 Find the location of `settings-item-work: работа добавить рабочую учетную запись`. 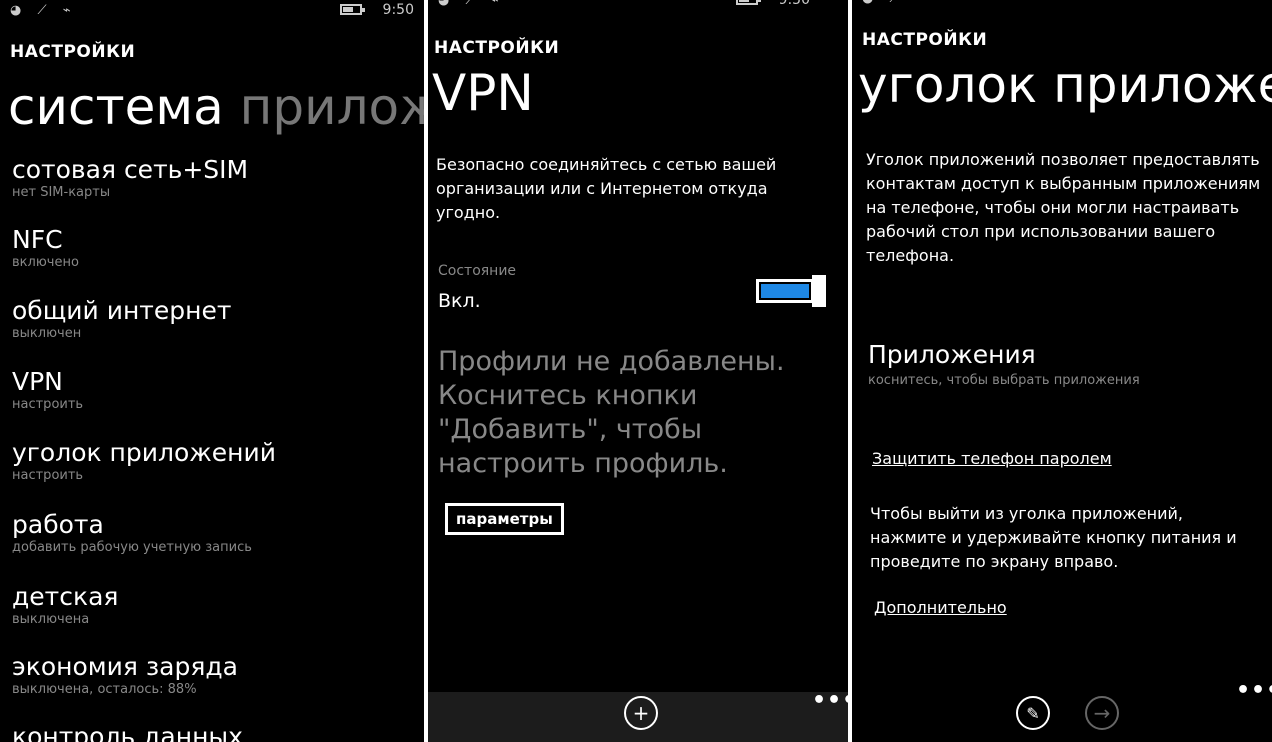

settings-item-work: работа добавить рабочую учетную запись is located at coordinates (218, 533).